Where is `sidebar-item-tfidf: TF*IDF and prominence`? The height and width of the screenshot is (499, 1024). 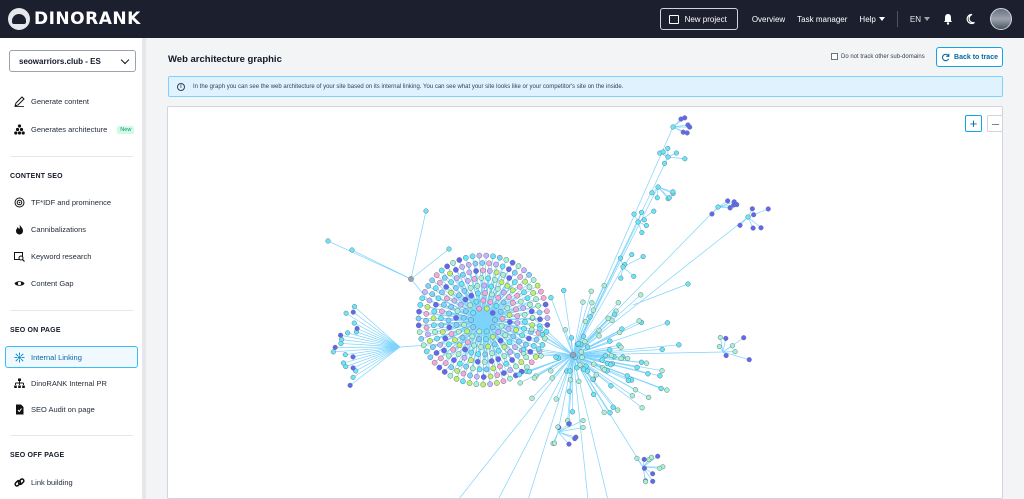
sidebar-item-tfidf: TF*IDF and prominence is located at coordinates (62, 202).